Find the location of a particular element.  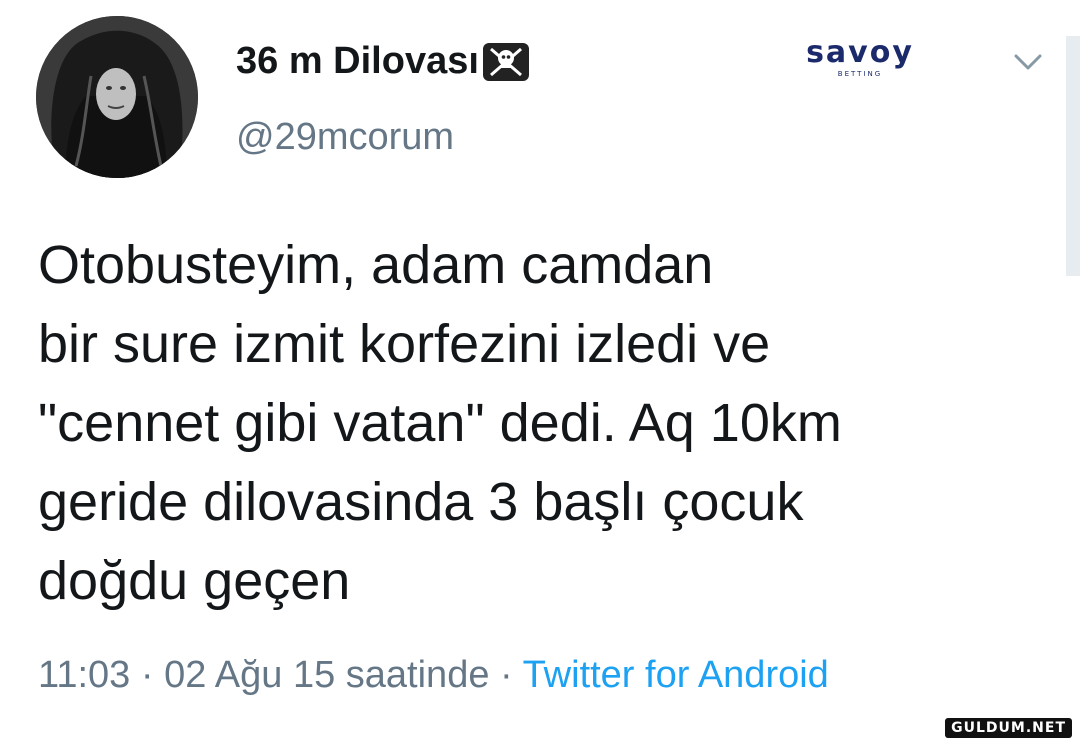

brand-name: savoy is located at coordinates (860, 52).